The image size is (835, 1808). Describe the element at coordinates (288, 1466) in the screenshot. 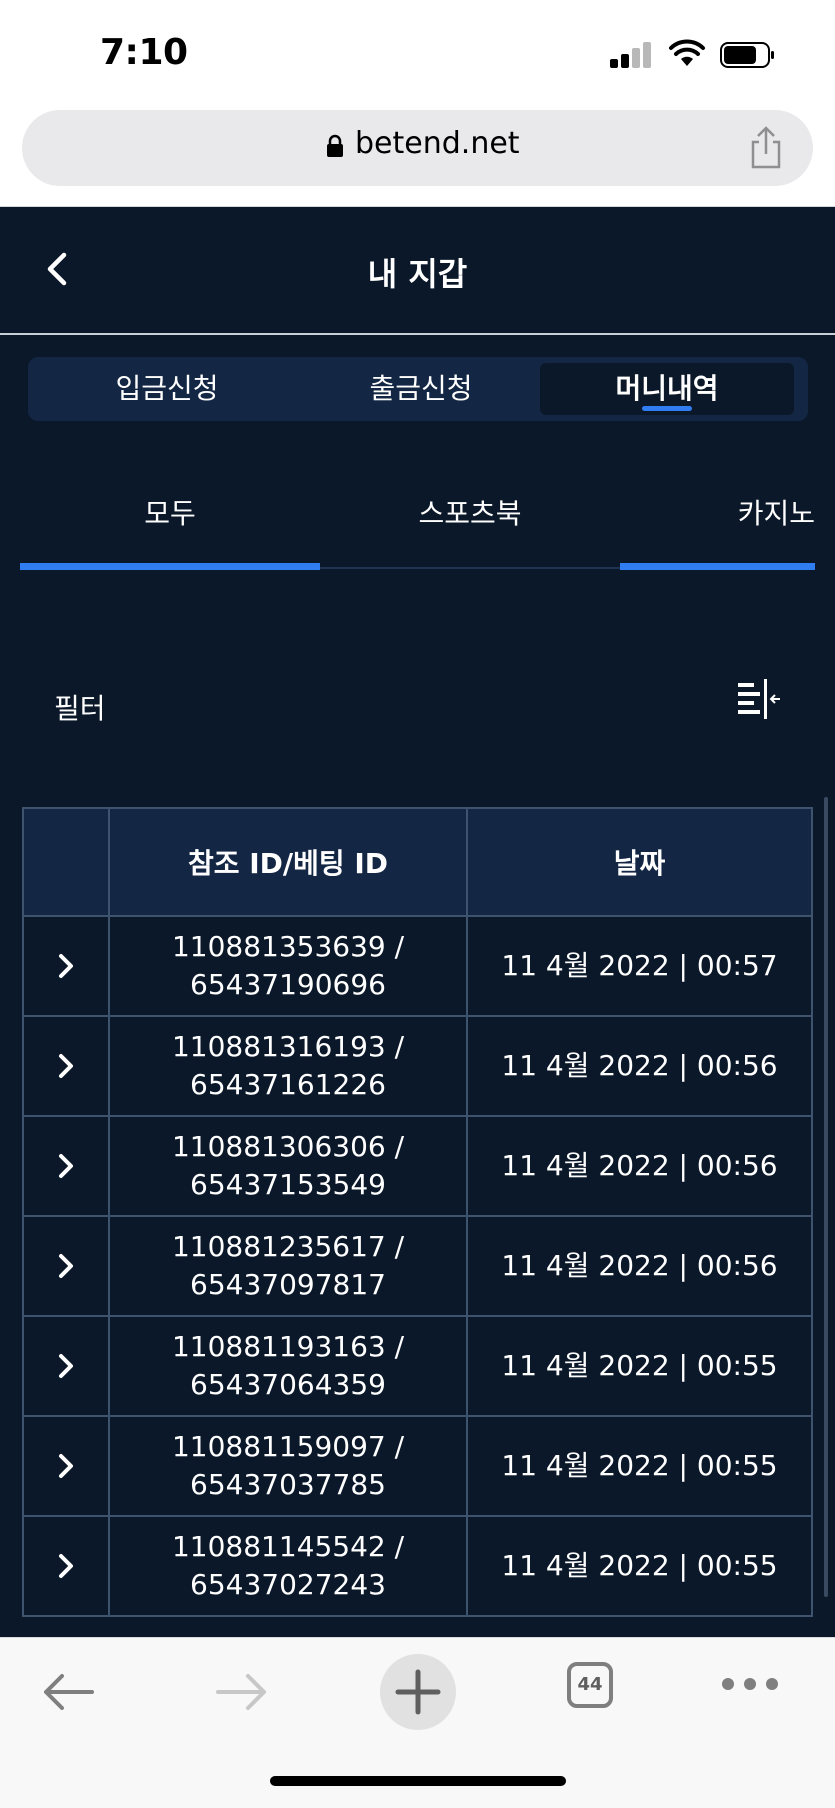

I see `ref-bet-id-cell: 110881159097 / 65437037785` at that location.